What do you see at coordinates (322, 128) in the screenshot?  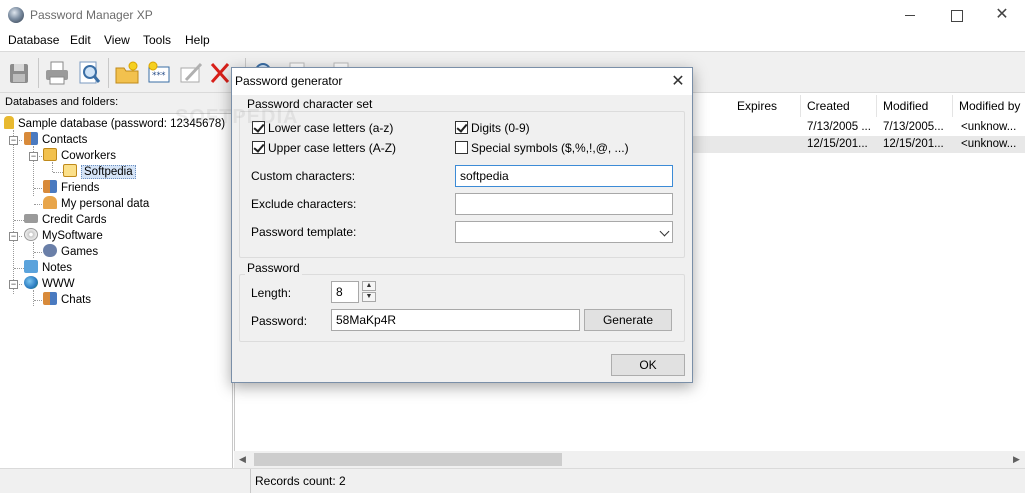 I see `lowercase-checkbox: Lower case letters (a-z)` at bounding box center [322, 128].